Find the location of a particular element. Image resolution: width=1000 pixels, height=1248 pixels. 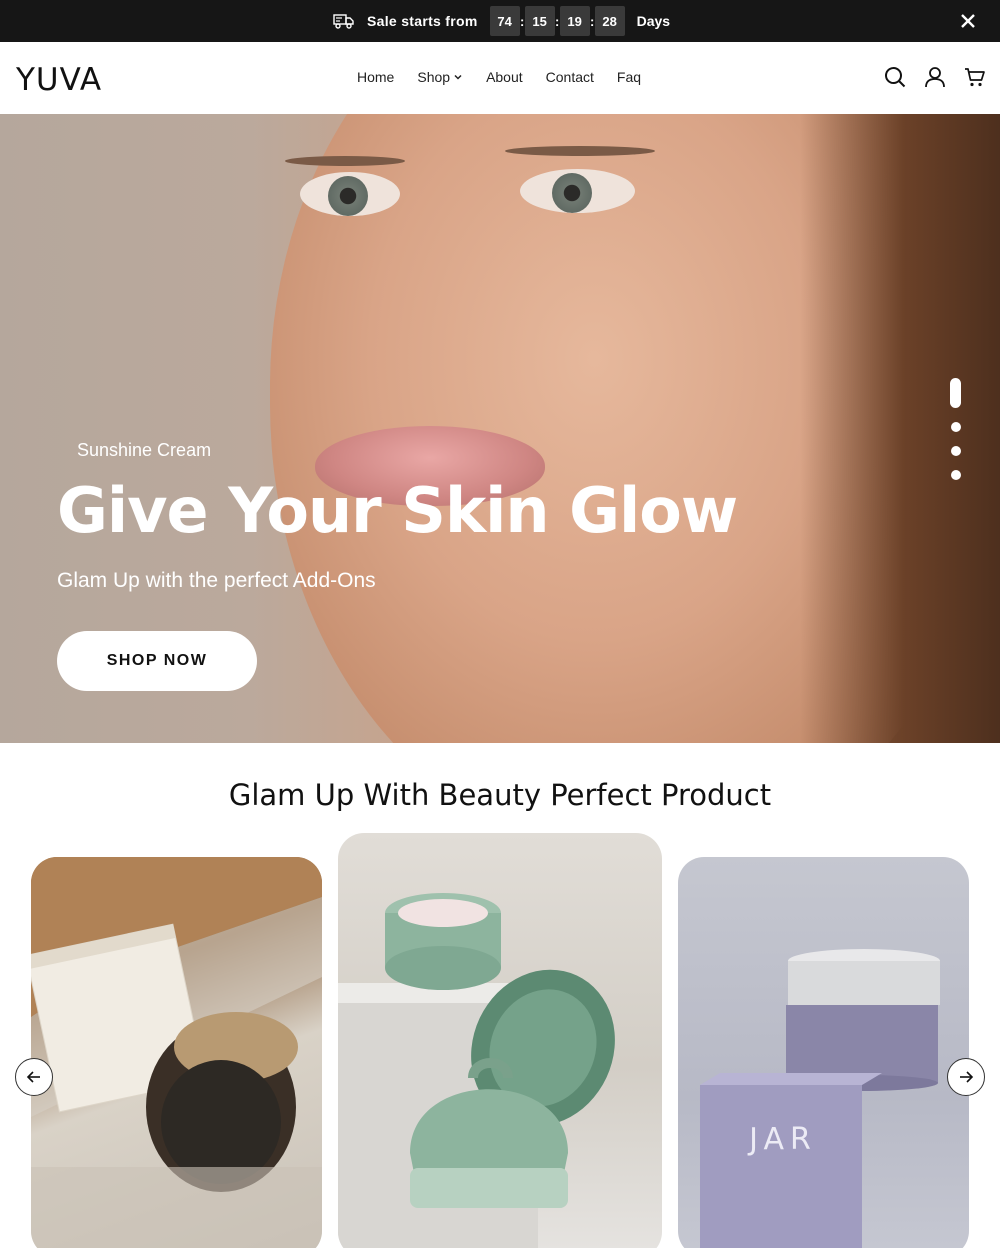

countdown-seconds: 28 is located at coordinates (609, 21).